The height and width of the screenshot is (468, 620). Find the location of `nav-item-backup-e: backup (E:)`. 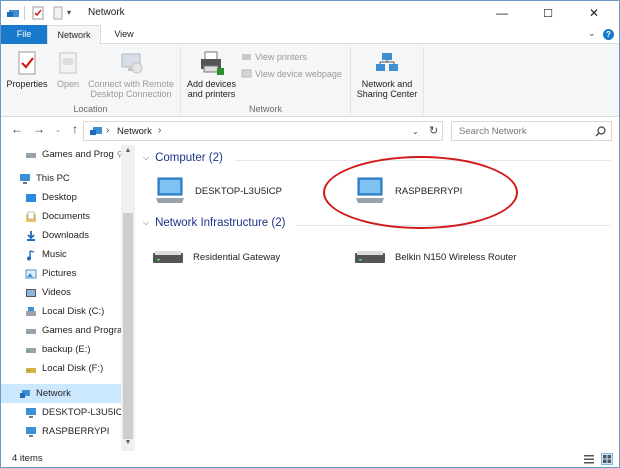

nav-item-backup-e: backup (E:) is located at coordinates (73, 349).